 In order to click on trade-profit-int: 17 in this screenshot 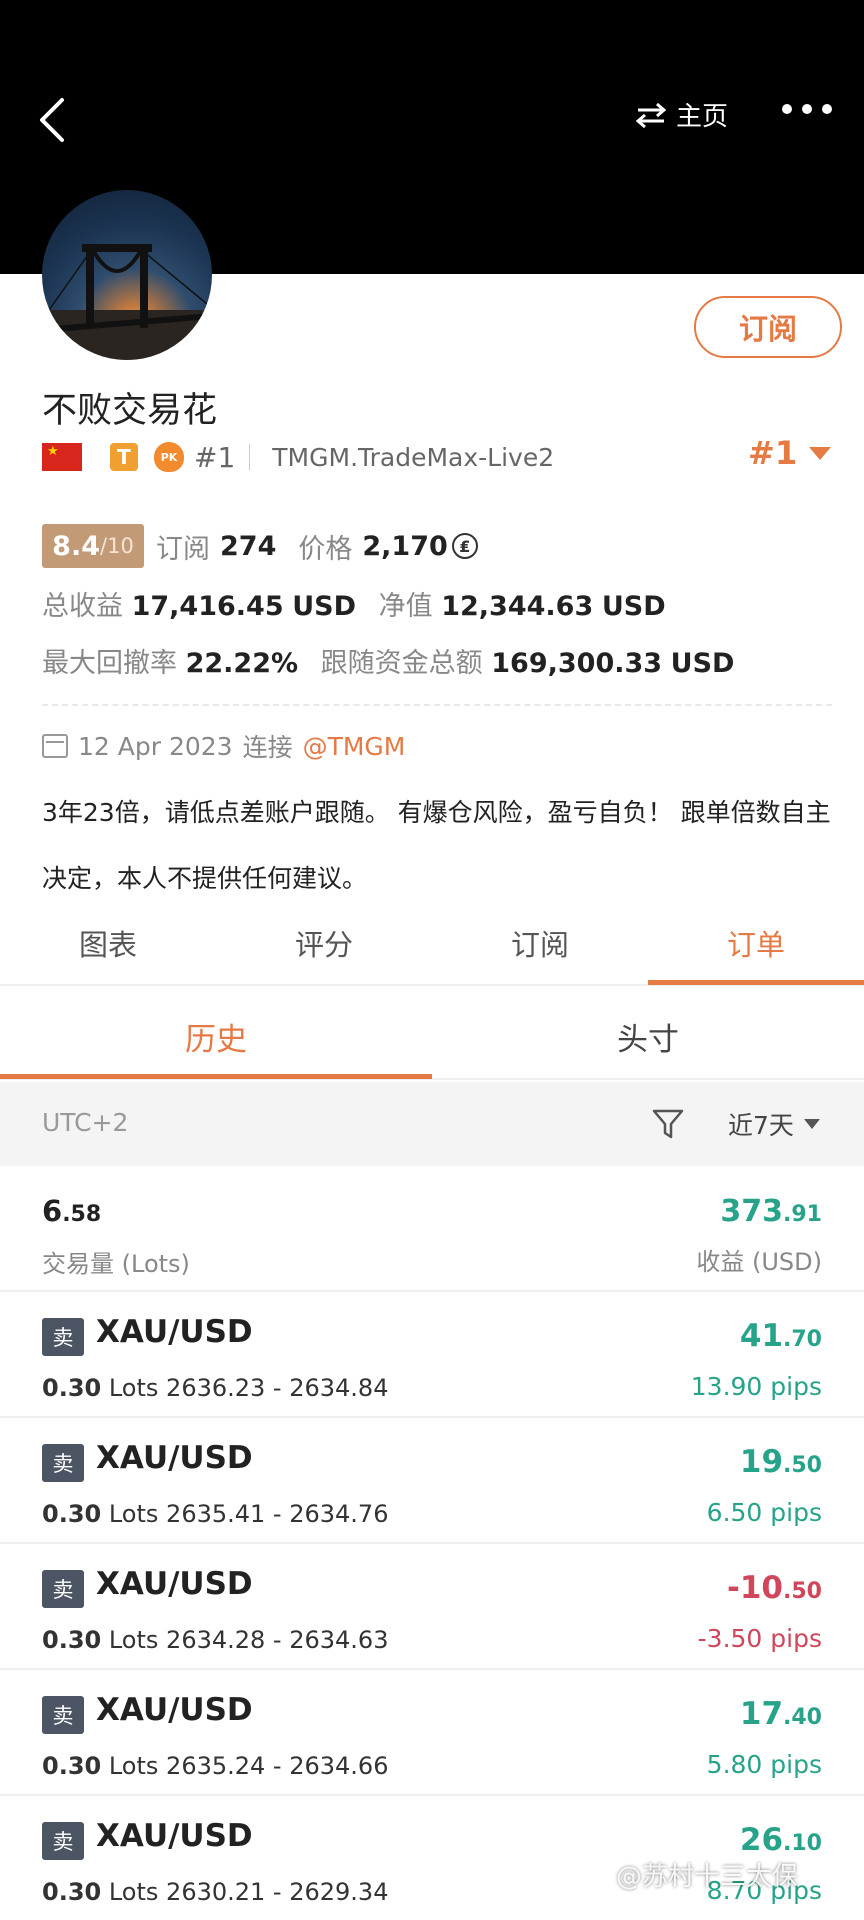, I will do `click(761, 1714)`.